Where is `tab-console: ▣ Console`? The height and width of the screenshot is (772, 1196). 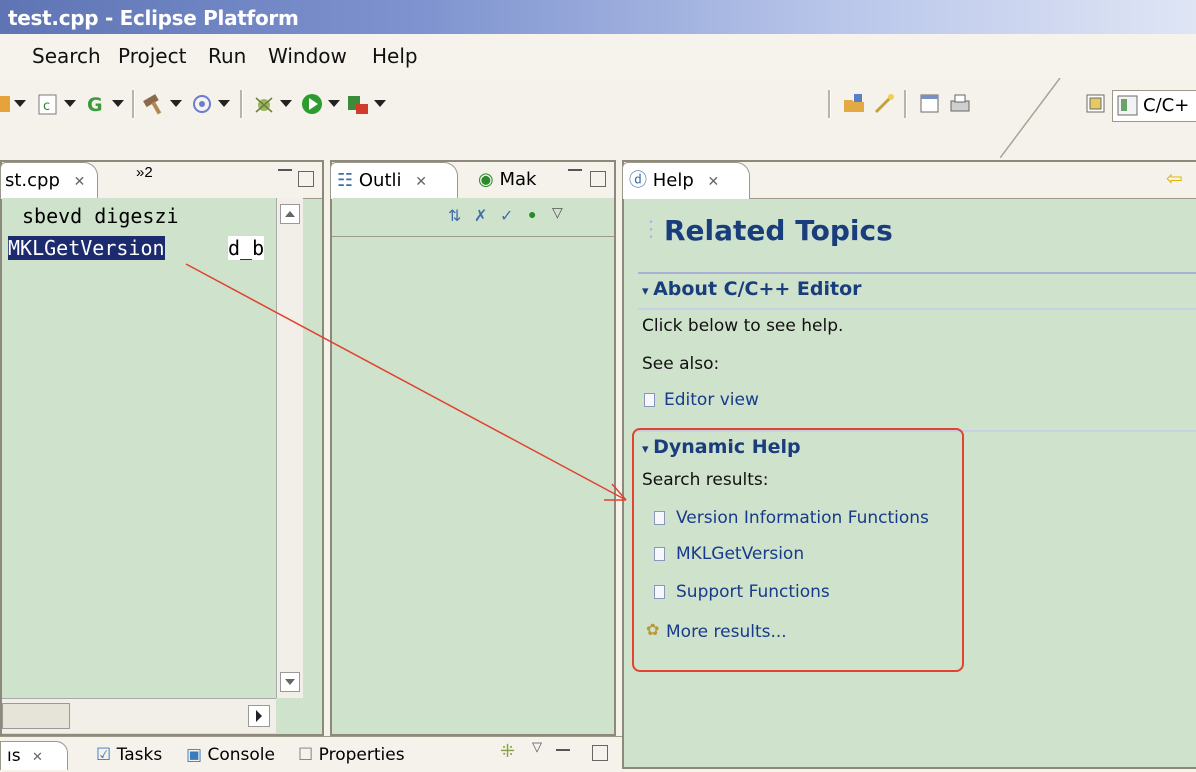
tab-console: ▣ Console is located at coordinates (230, 755).